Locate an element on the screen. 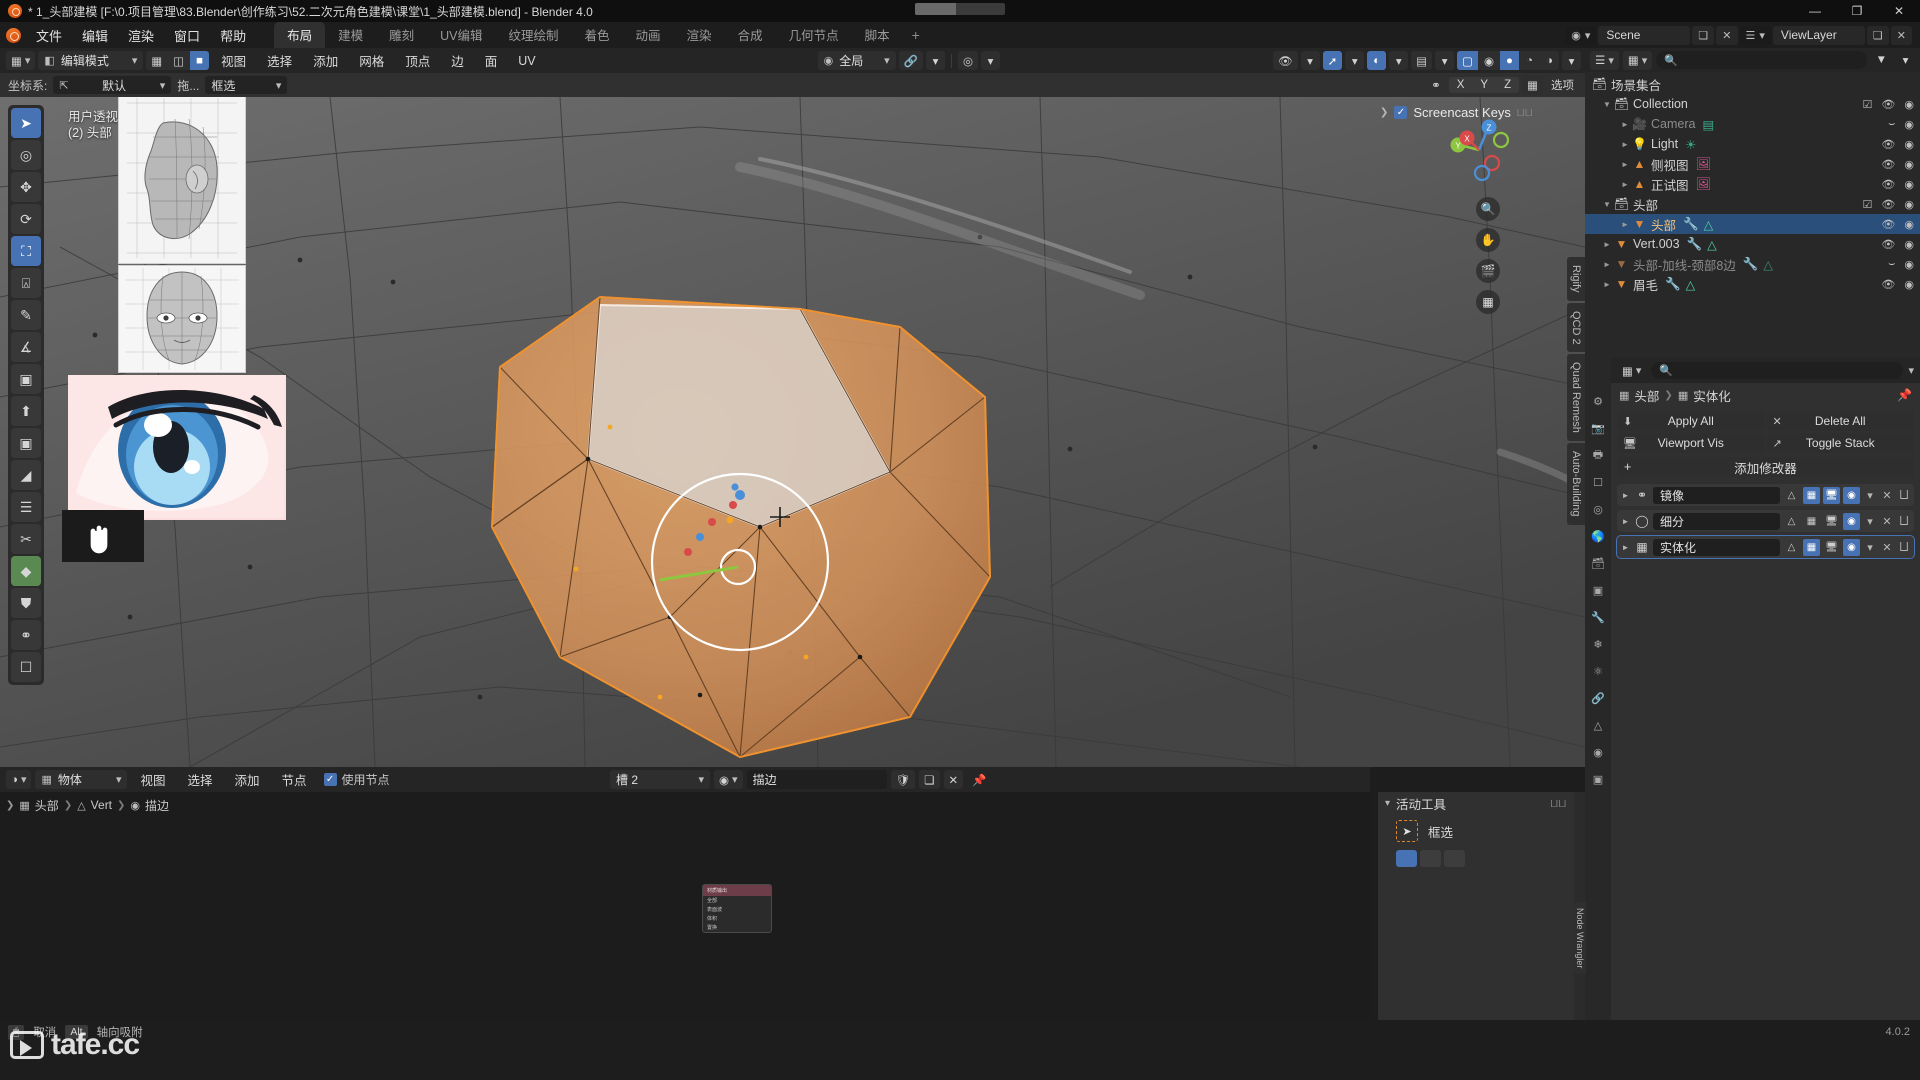 The width and height of the screenshot is (1920, 1080). options-dropdown: 选项 is located at coordinates (1562, 85).